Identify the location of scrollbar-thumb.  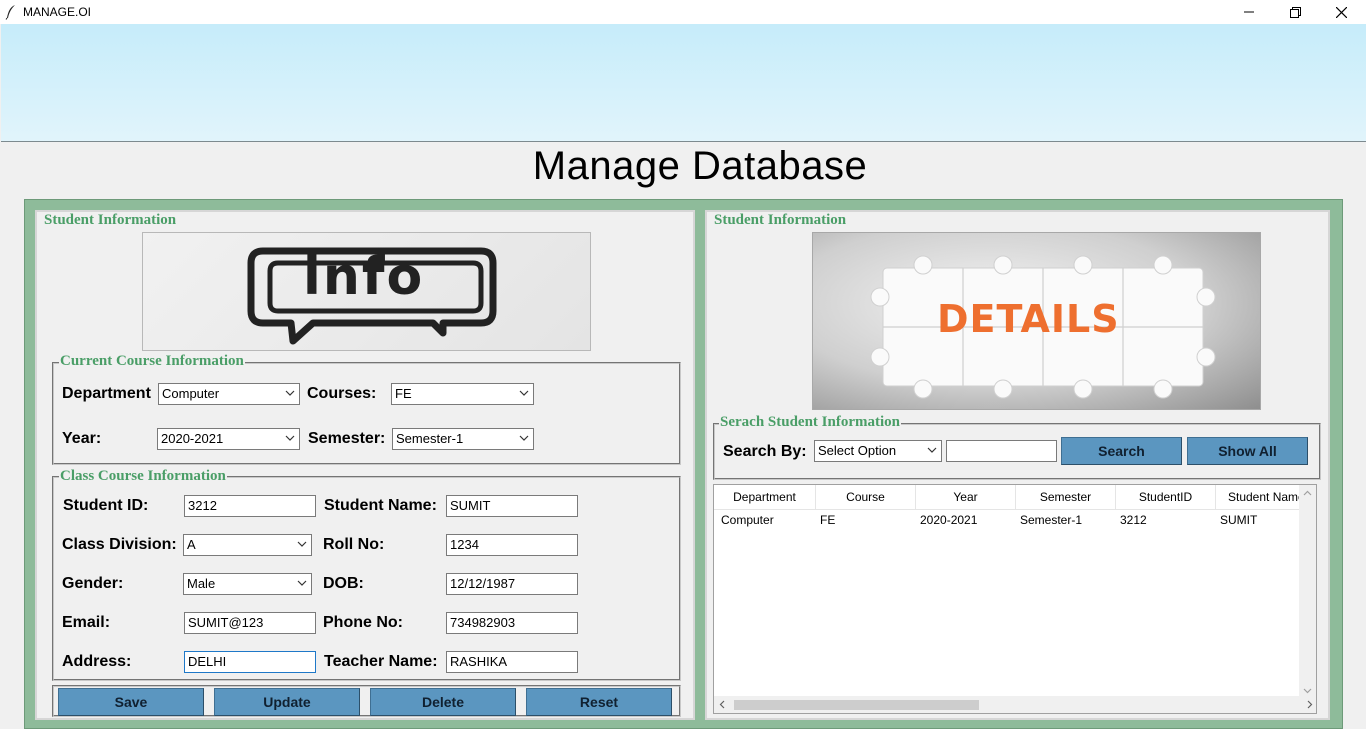
(856, 705).